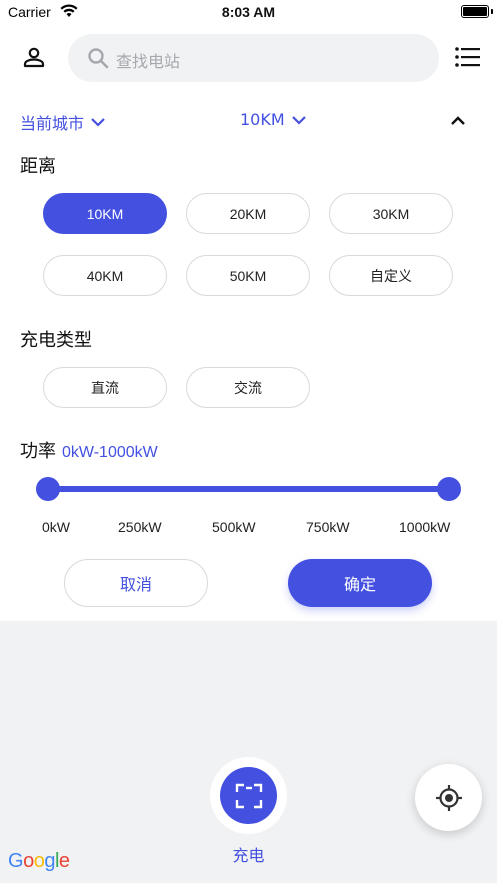 The height and width of the screenshot is (883, 497). What do you see at coordinates (492, 11) in the screenshot?
I see `battery-cap` at bounding box center [492, 11].